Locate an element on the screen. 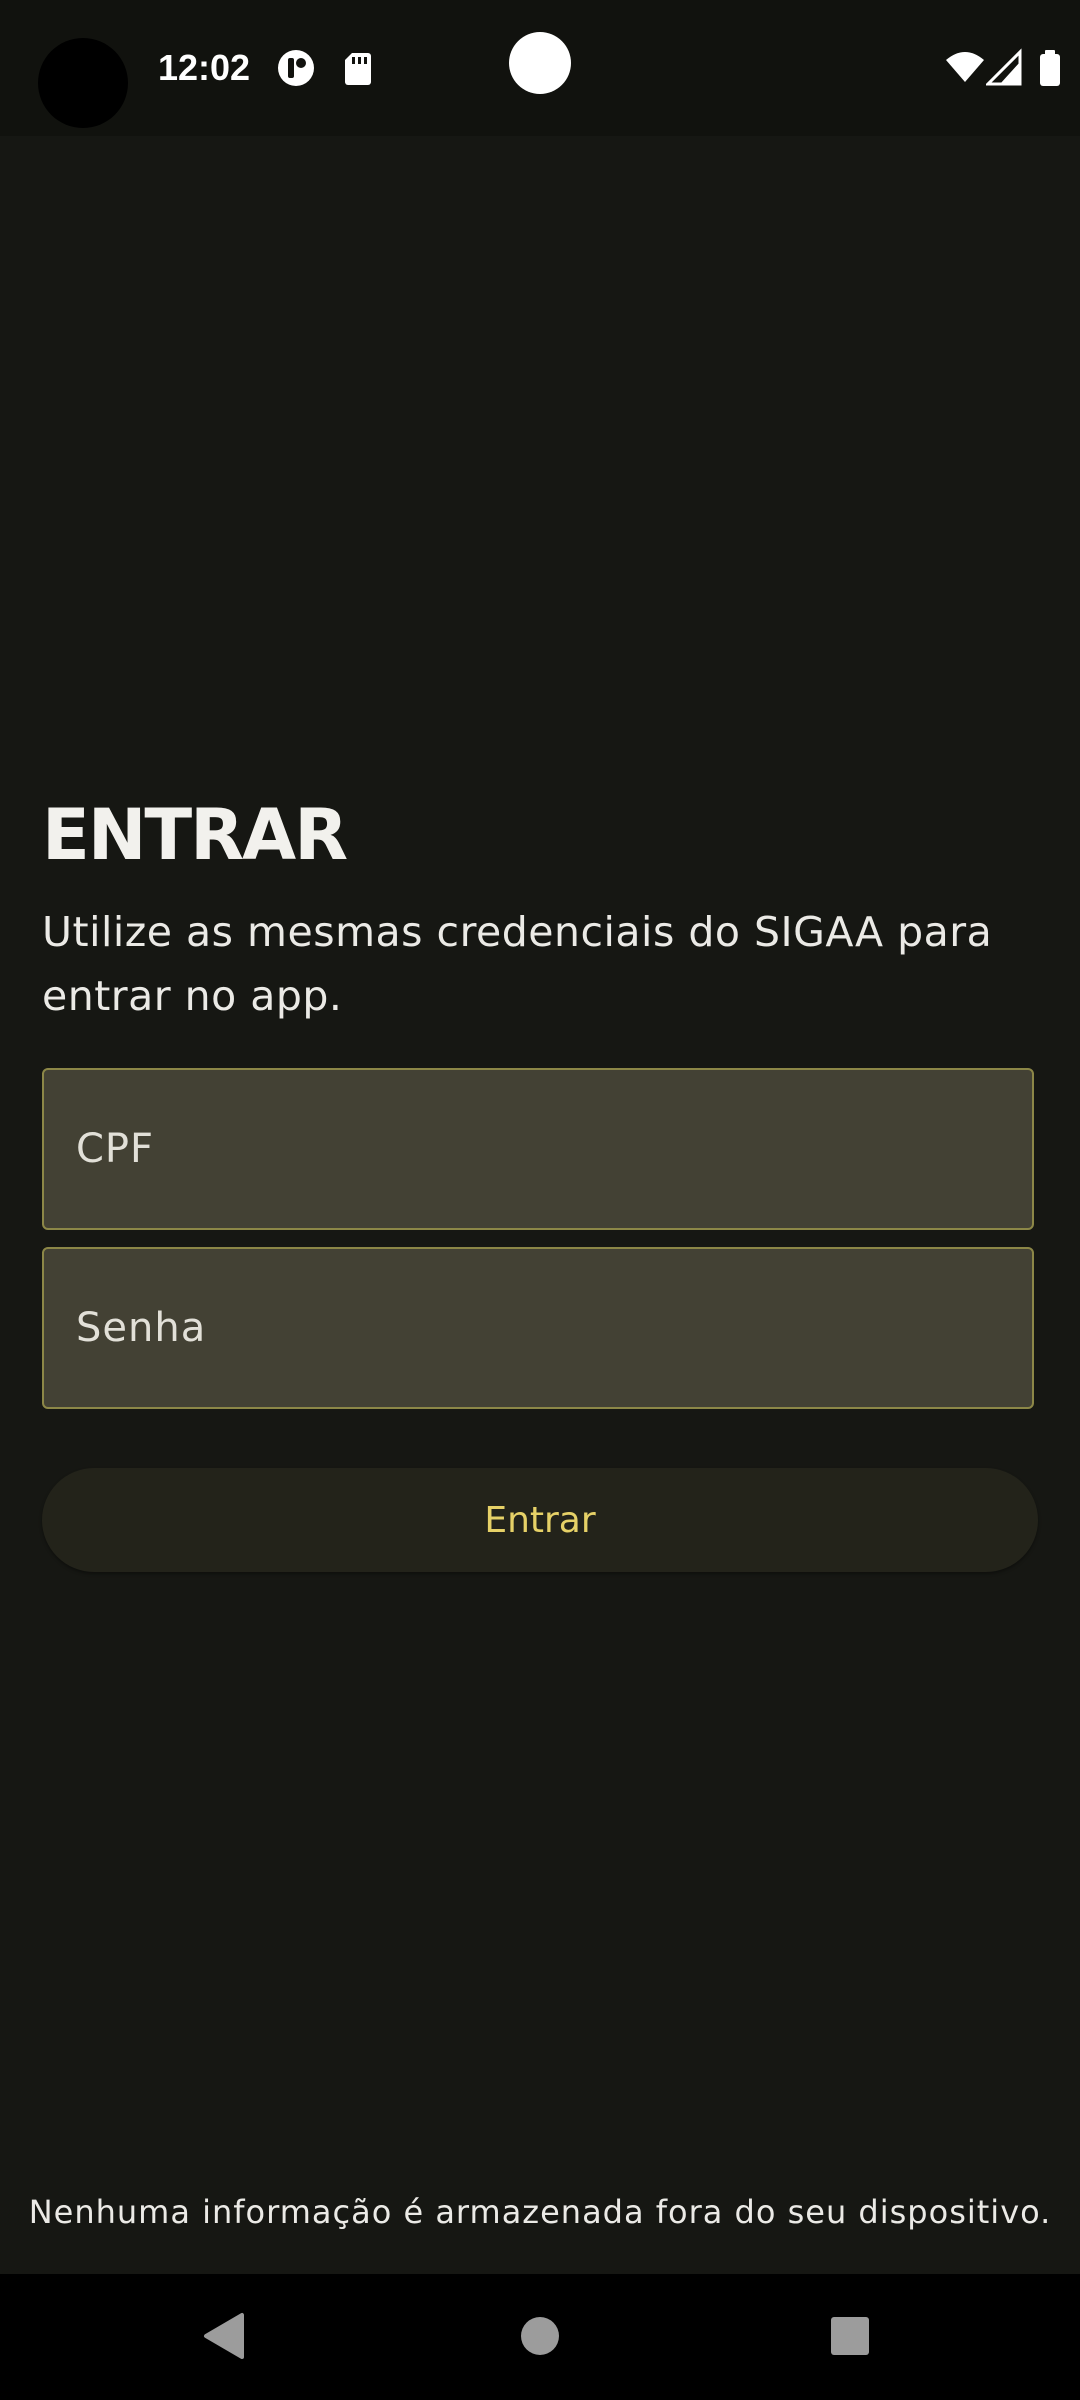 This screenshot has height=2400, width=1080. status-time: 12:02 is located at coordinates (204, 67).